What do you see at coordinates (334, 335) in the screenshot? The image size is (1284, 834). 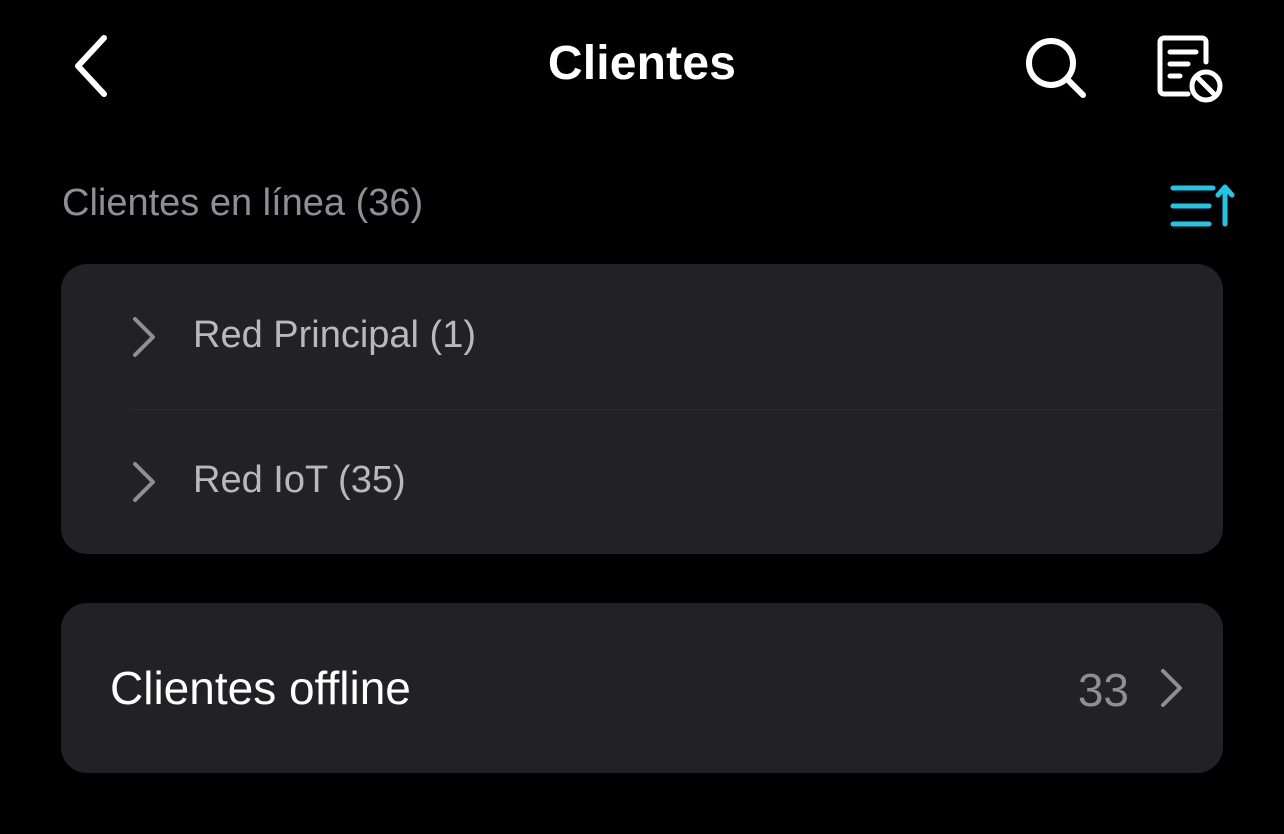 I see `group-label: Red Principal (1)` at bounding box center [334, 335].